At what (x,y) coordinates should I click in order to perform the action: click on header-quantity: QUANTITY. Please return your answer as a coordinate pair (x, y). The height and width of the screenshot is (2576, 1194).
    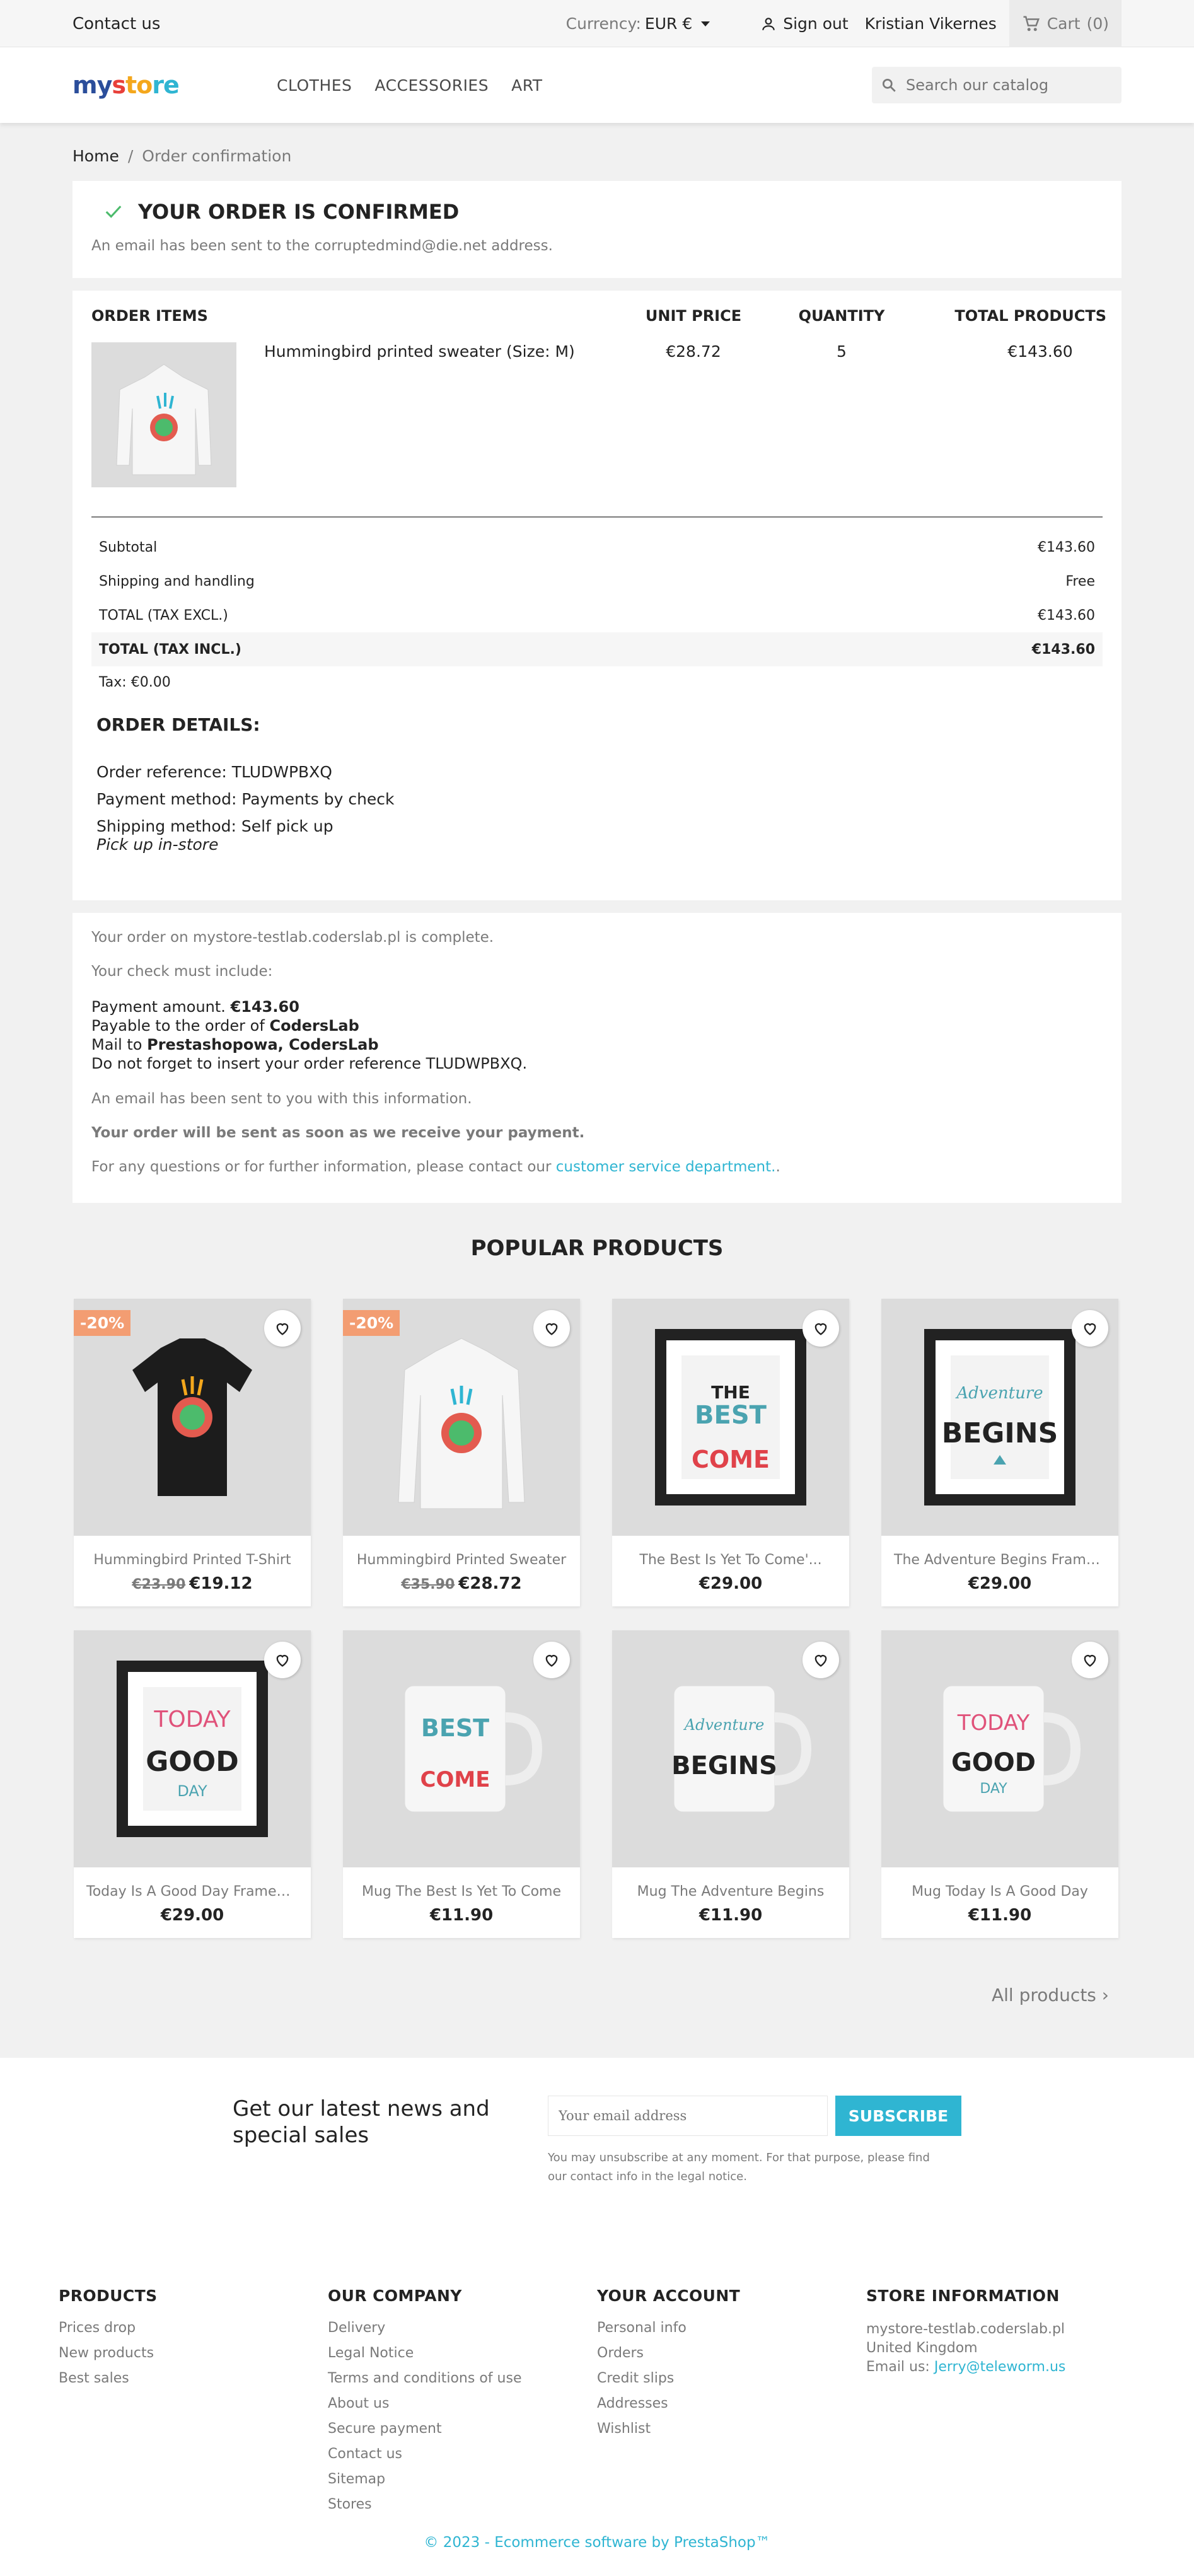
    Looking at the image, I should click on (841, 316).